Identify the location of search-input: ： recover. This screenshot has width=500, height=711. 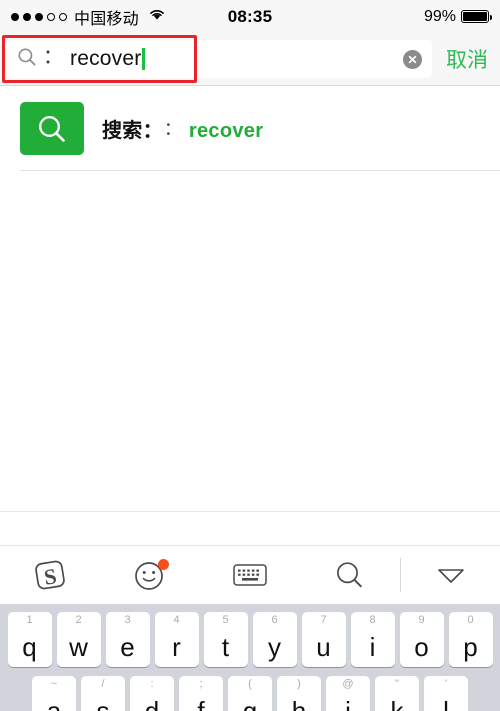
(219, 59).